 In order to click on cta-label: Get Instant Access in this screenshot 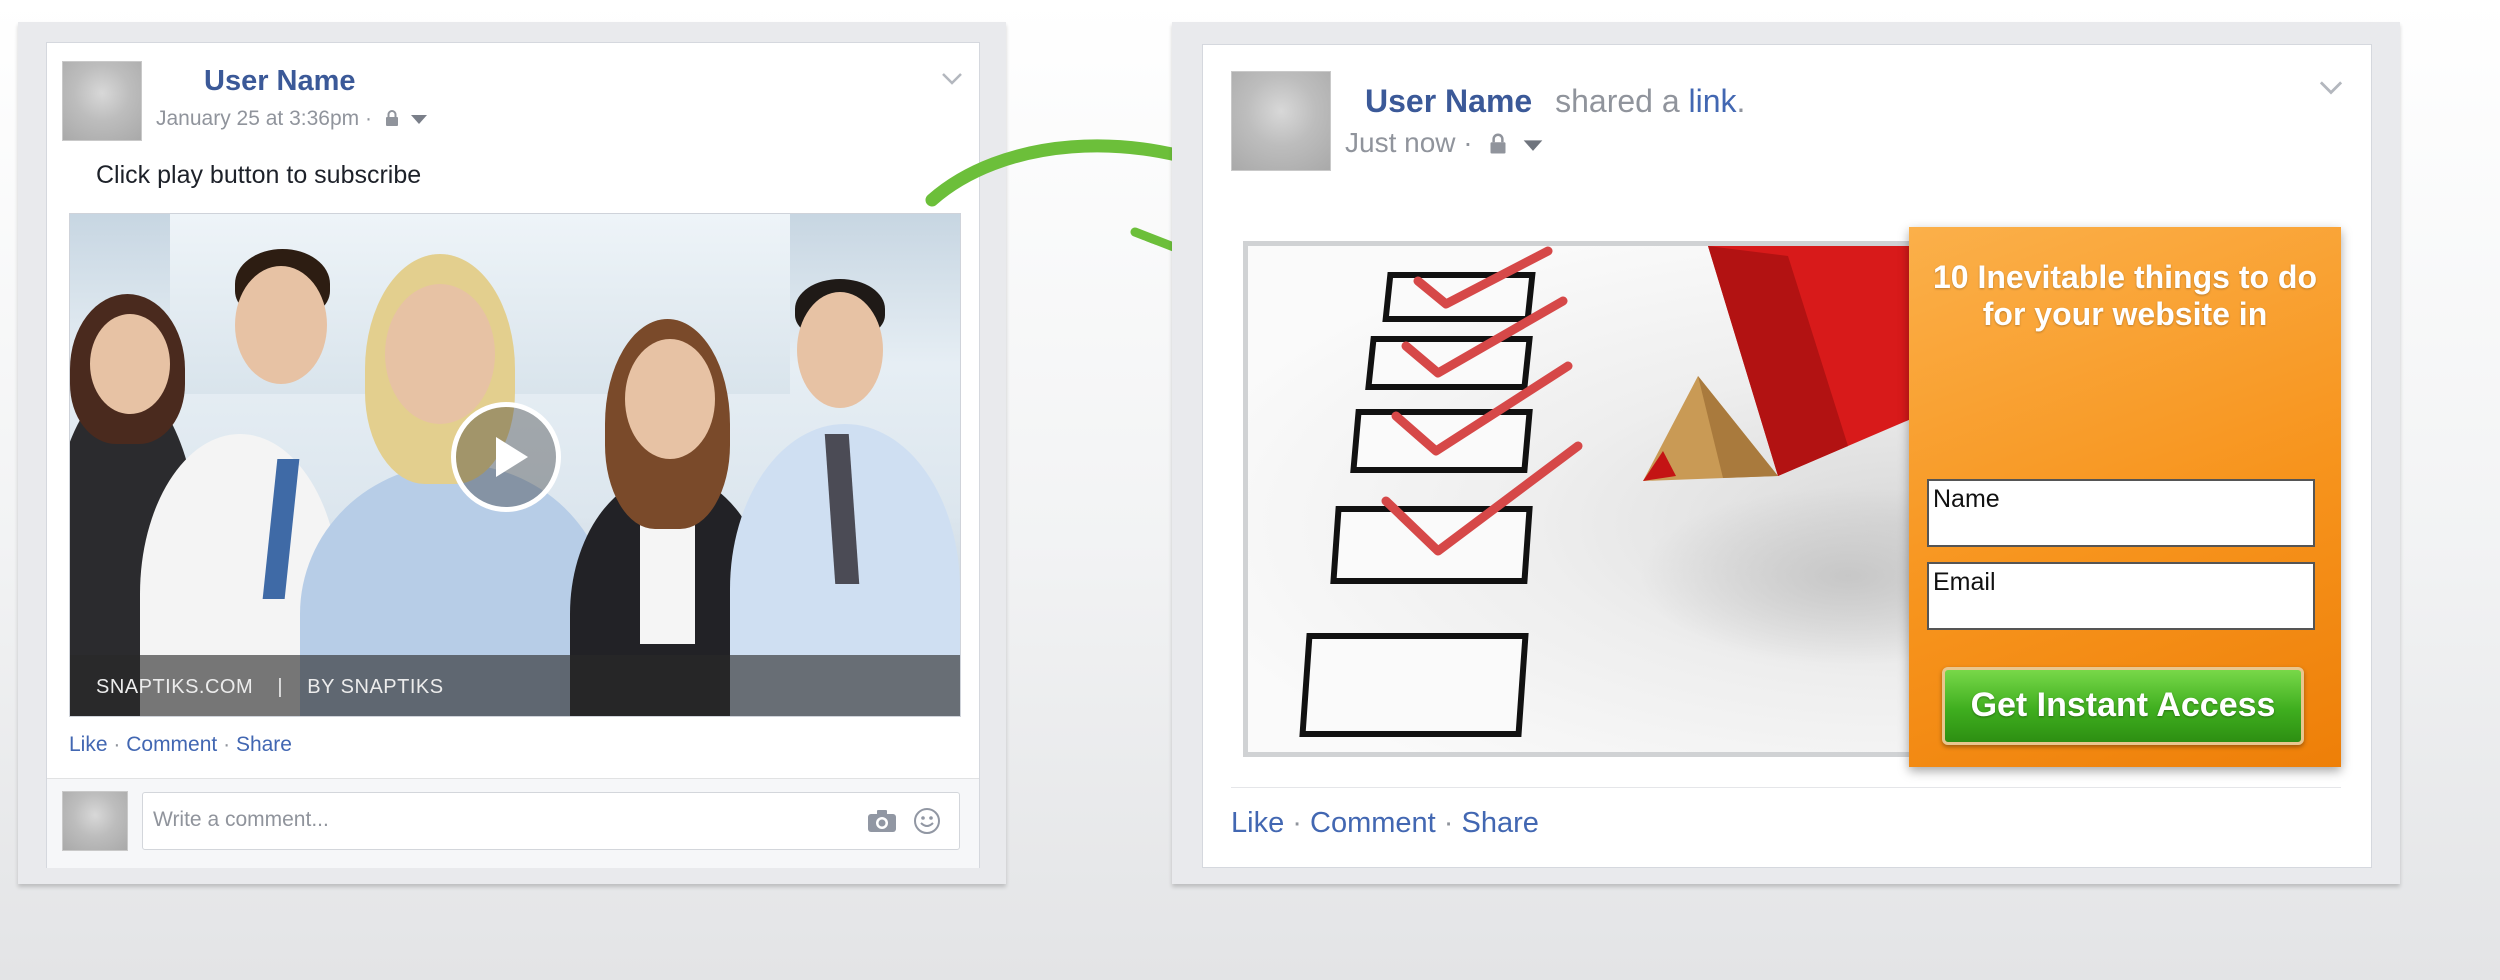, I will do `click(2123, 705)`.